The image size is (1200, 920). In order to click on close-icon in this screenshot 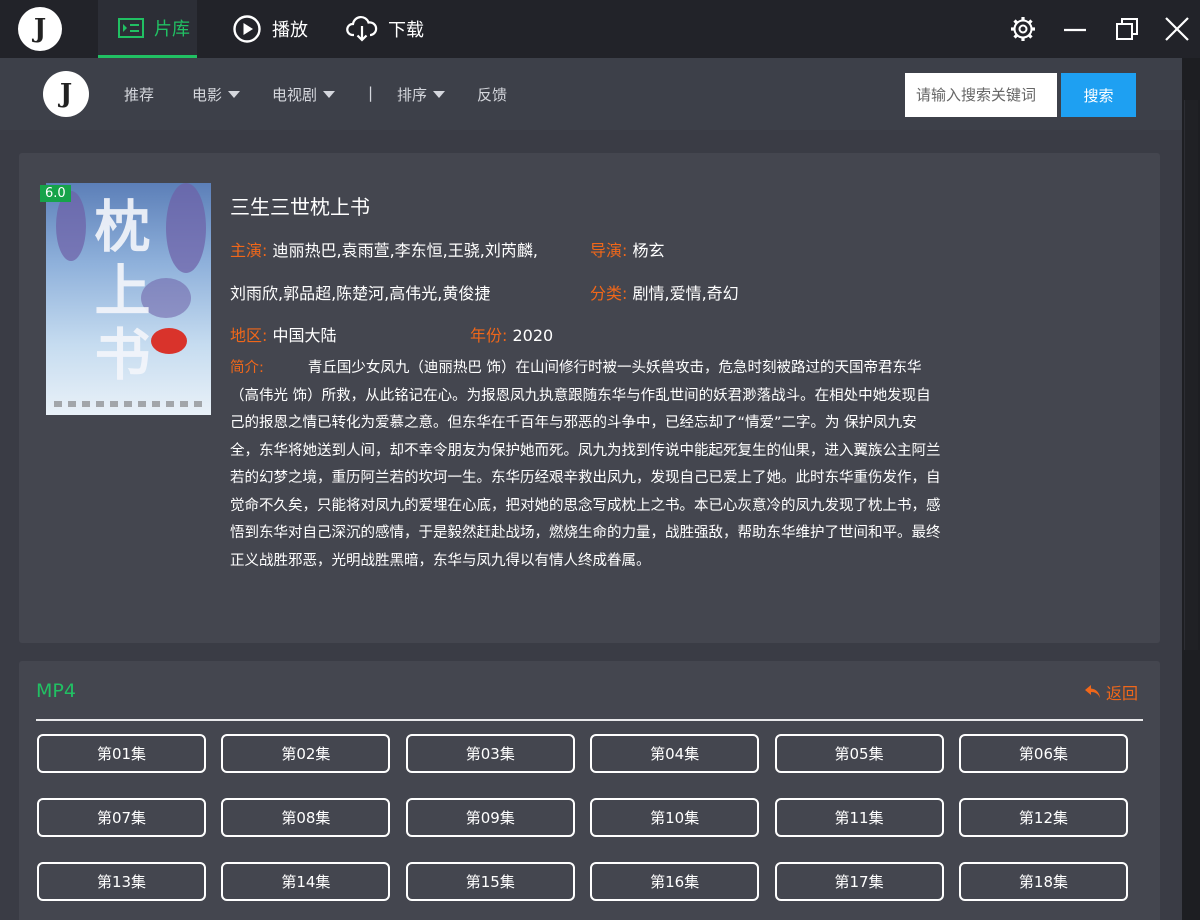, I will do `click(1177, 29)`.